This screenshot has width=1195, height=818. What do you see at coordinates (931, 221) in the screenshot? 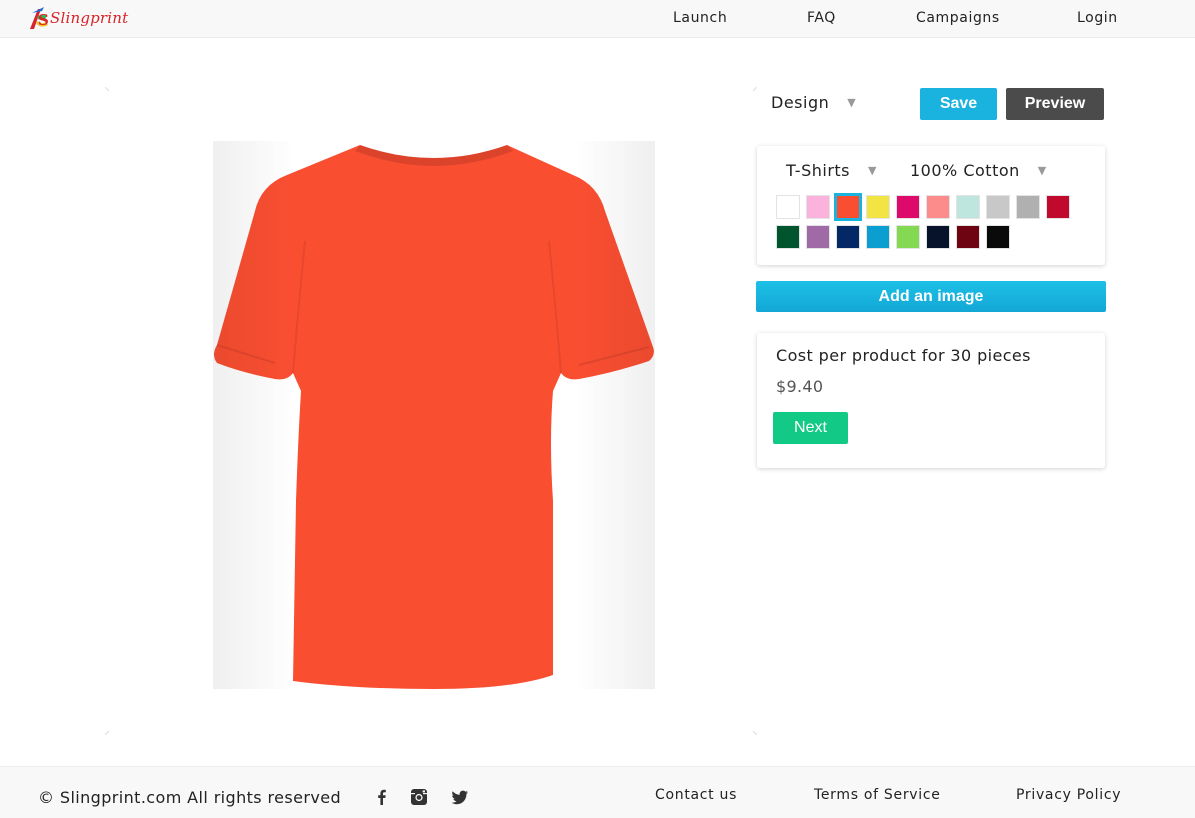
I see `color-swatch-grid` at bounding box center [931, 221].